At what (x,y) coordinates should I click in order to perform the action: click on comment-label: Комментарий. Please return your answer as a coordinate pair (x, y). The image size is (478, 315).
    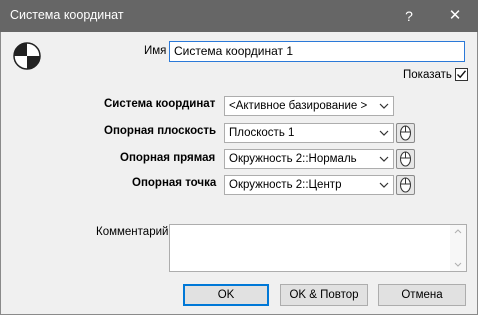
    Looking at the image, I should click on (132, 232).